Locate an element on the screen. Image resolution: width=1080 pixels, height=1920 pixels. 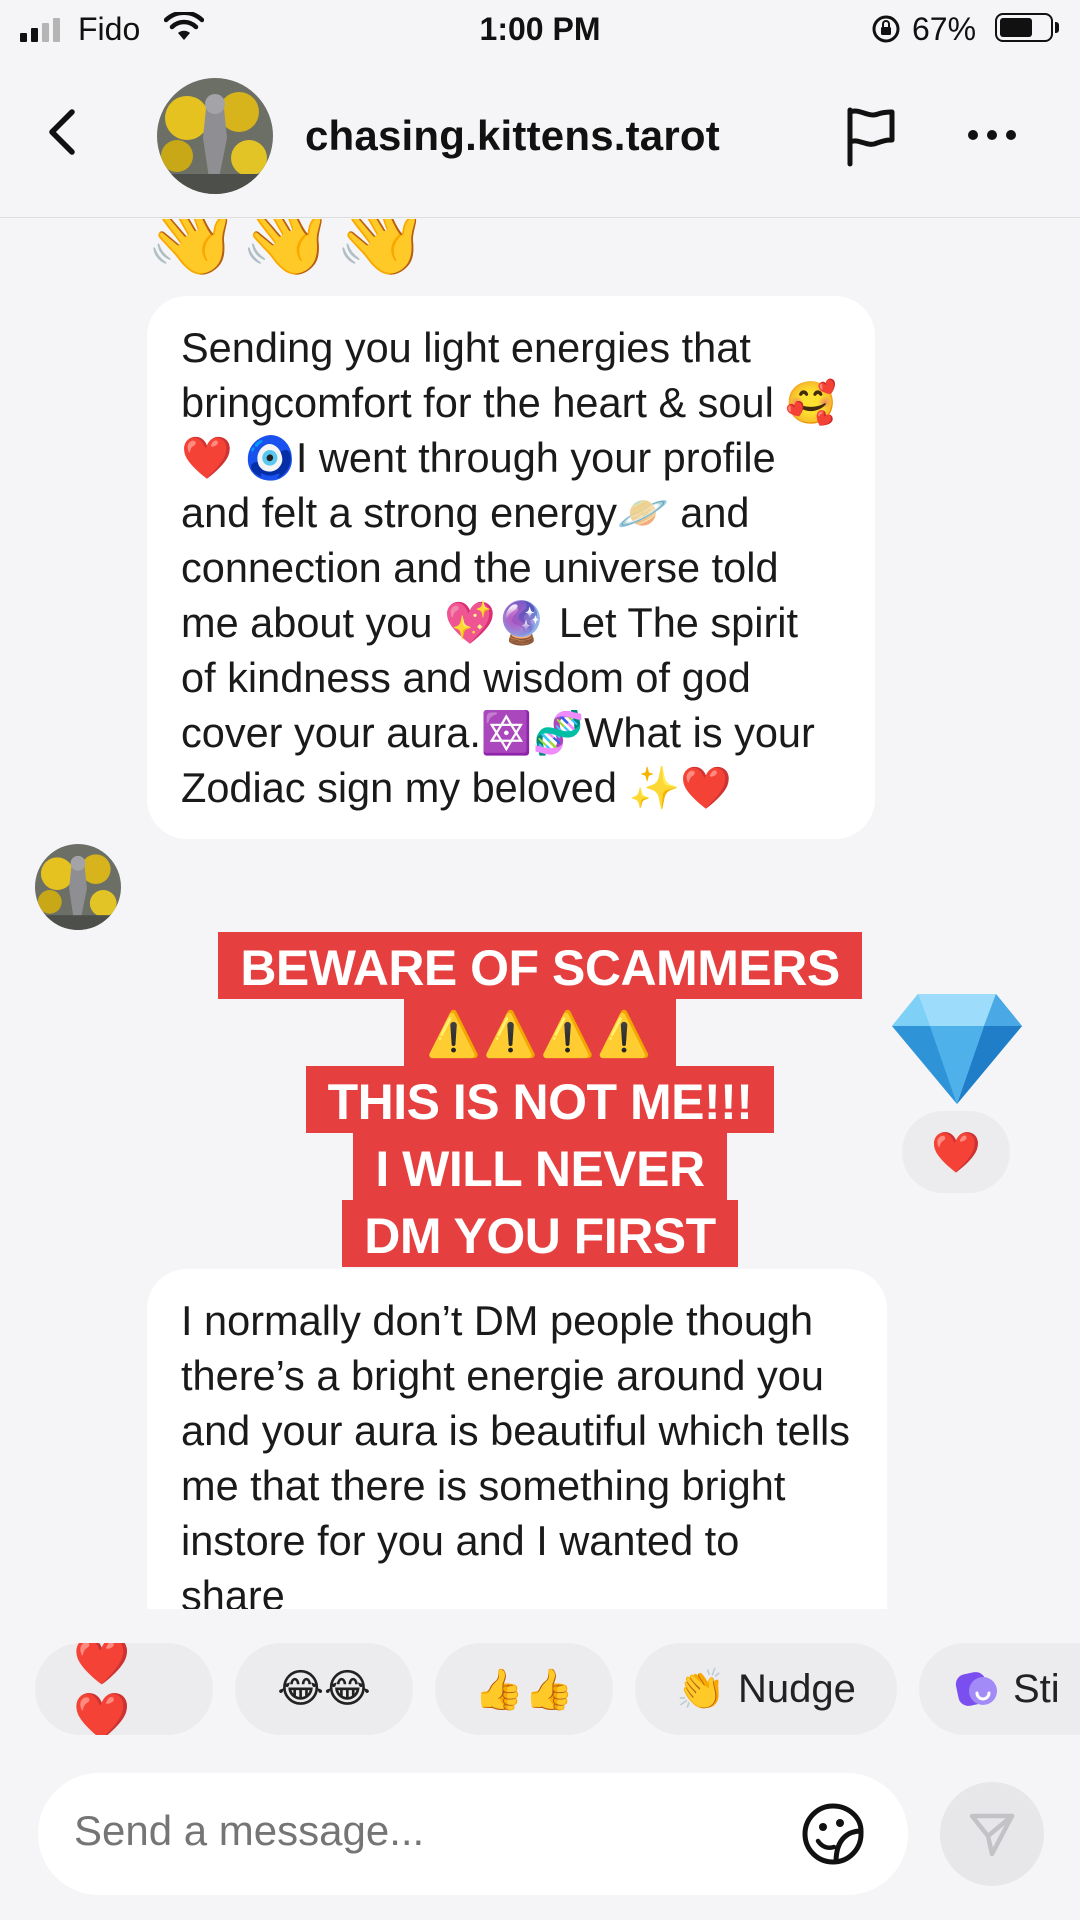
warning-line-1: BEWARE OF SCAMMERS is located at coordinates (540, 965).